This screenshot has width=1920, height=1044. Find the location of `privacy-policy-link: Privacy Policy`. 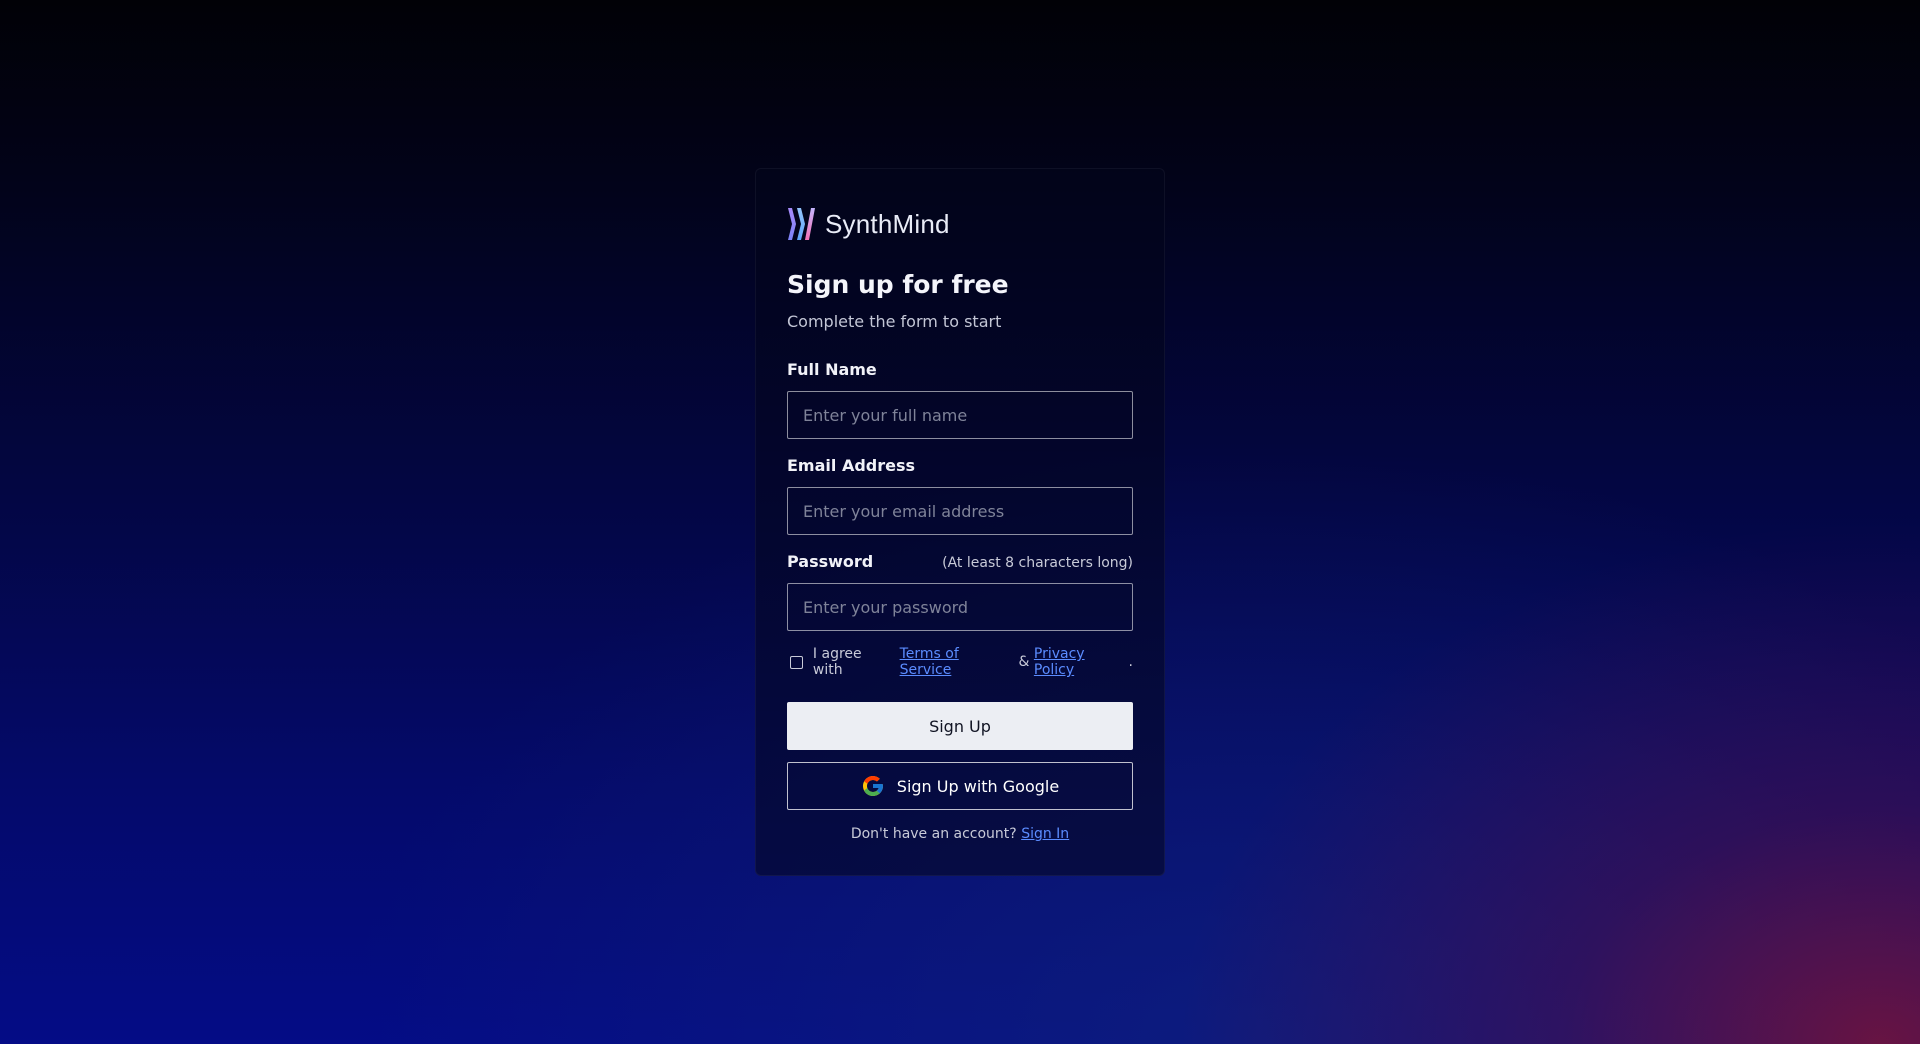

privacy-policy-link: Privacy Policy is located at coordinates (1081, 662).